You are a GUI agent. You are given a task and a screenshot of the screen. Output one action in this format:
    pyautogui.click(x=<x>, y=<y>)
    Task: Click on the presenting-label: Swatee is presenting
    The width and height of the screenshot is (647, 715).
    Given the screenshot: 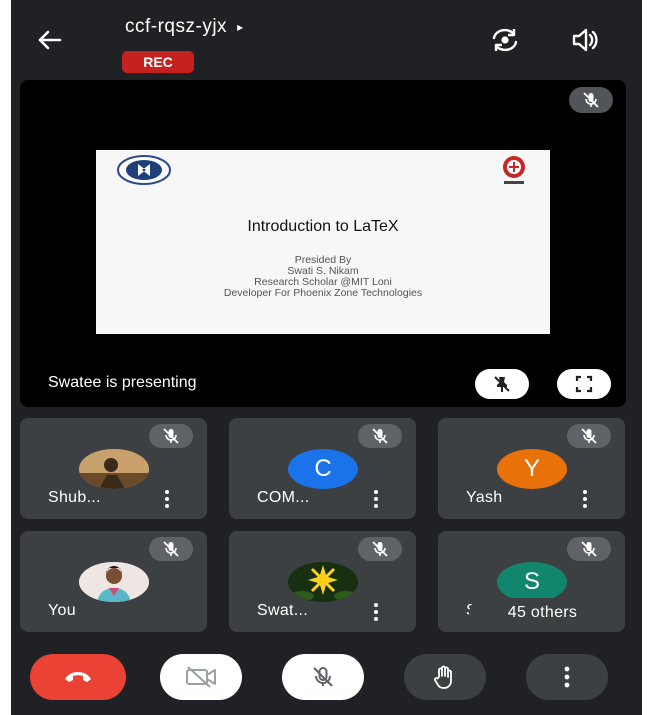 What is the action you would take?
    pyautogui.click(x=122, y=382)
    